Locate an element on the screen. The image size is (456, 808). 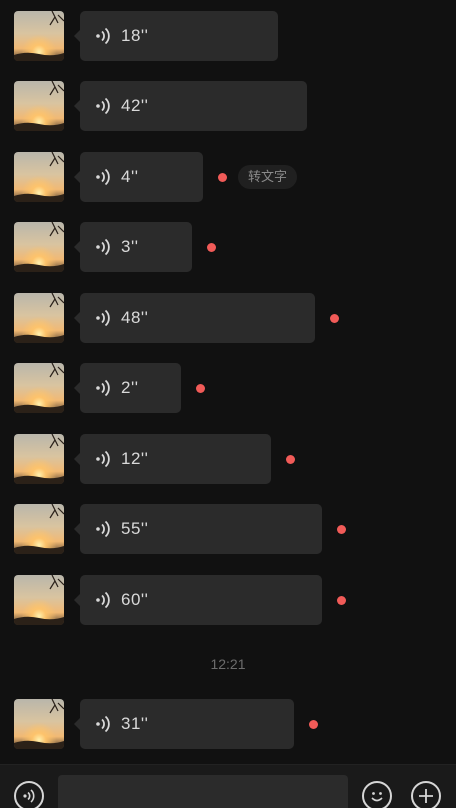
voice-duration: 42'' is located at coordinates (135, 105).